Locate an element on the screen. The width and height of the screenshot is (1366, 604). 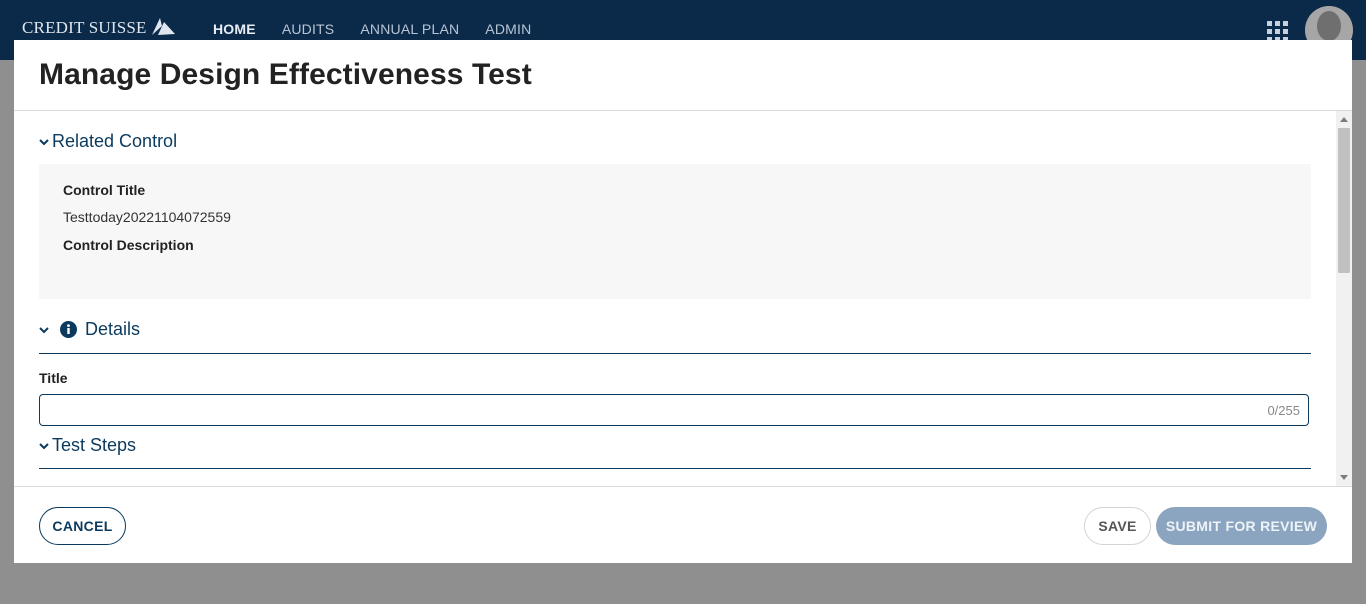
title-input: 0/255 is located at coordinates (674, 410).